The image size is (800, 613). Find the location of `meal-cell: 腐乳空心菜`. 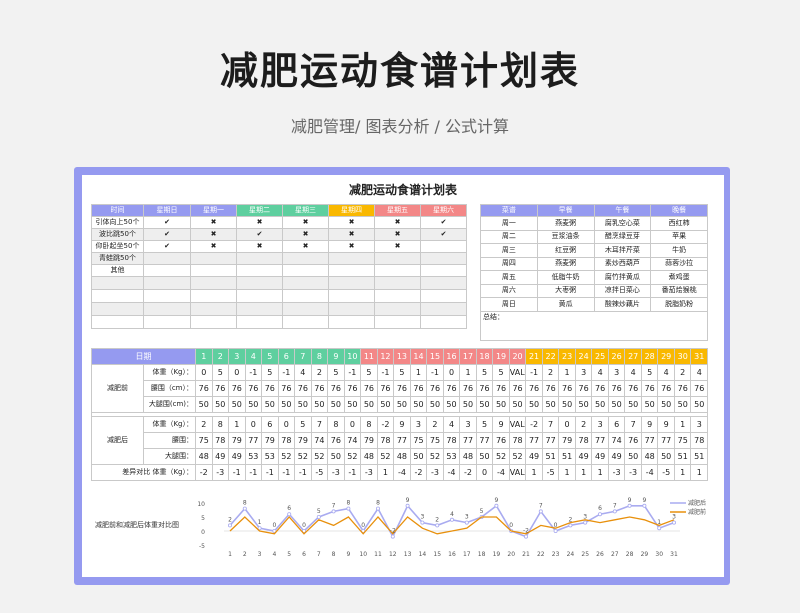

meal-cell: 腐乳空心菜 is located at coordinates (622, 223).